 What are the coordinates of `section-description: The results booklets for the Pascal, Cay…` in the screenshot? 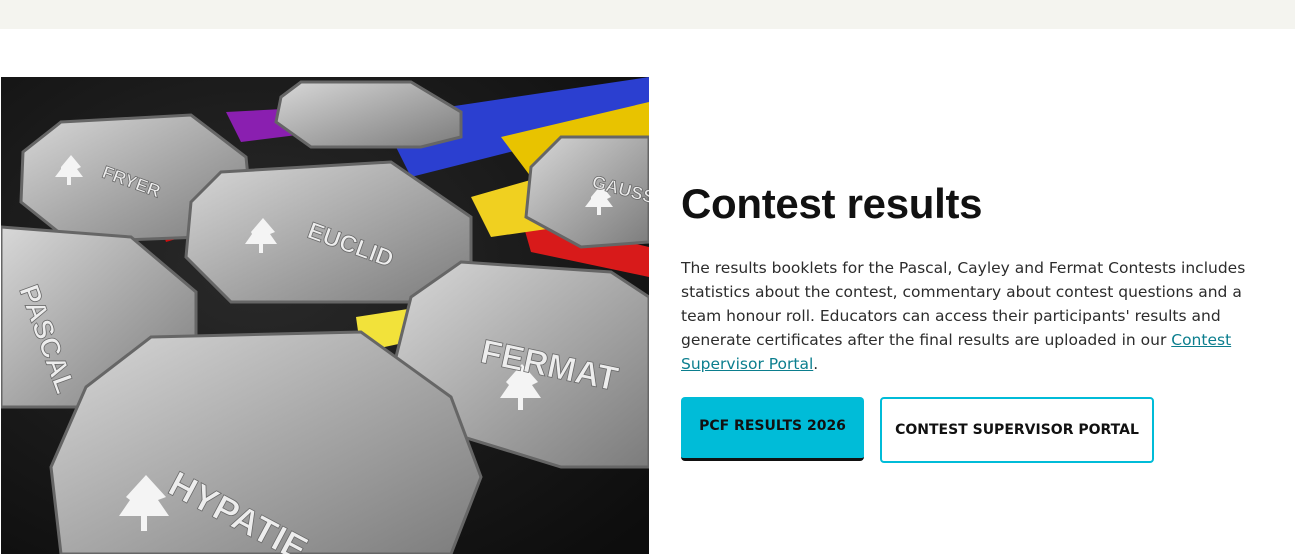 It's located at (976, 316).